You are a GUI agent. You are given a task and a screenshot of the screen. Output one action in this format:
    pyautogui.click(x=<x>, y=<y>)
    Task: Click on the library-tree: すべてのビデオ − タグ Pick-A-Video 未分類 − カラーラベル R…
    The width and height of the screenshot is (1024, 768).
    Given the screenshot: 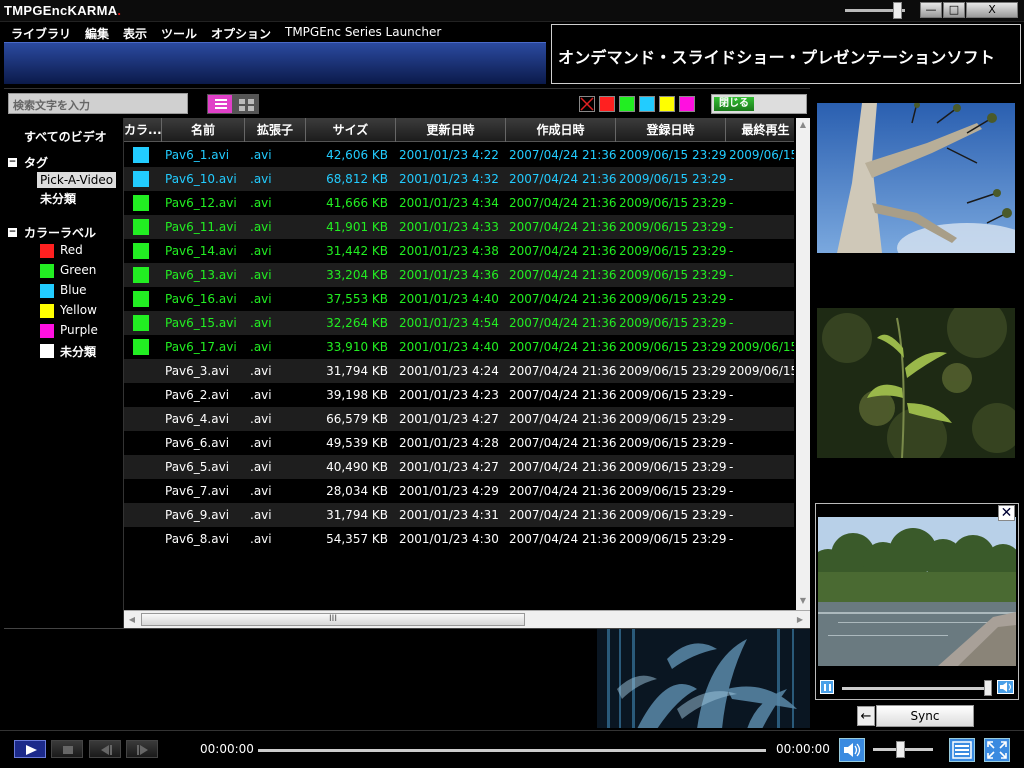 What is the action you would take?
    pyautogui.click(x=64, y=373)
    